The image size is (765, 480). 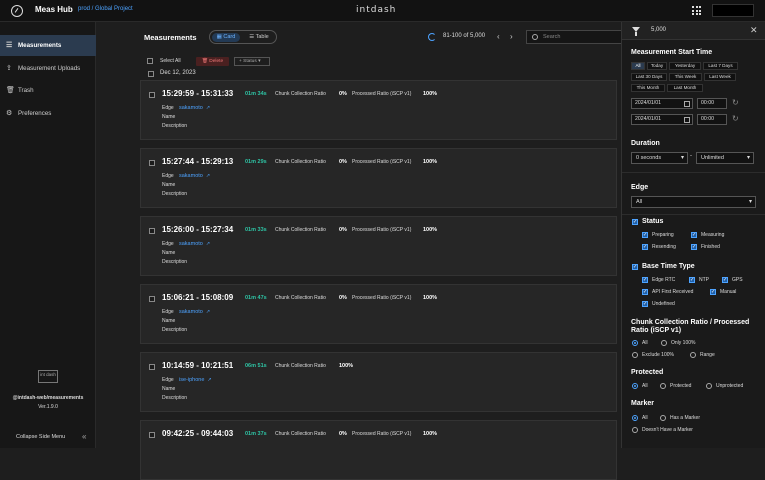 What do you see at coordinates (681, 386) in the screenshot?
I see `protected-label: Protected` at bounding box center [681, 386].